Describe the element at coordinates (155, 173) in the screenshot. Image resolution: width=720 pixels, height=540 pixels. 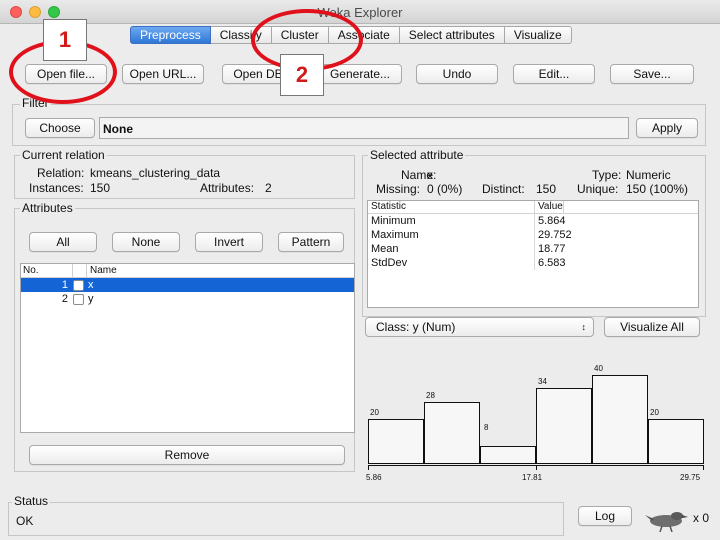
I see `relation-value: kmeans_clustering_data` at that location.